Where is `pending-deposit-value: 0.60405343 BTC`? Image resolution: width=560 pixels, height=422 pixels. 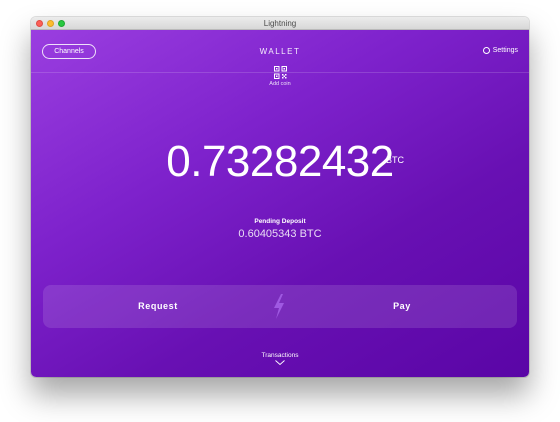 pending-deposit-value: 0.60405343 BTC is located at coordinates (280, 234).